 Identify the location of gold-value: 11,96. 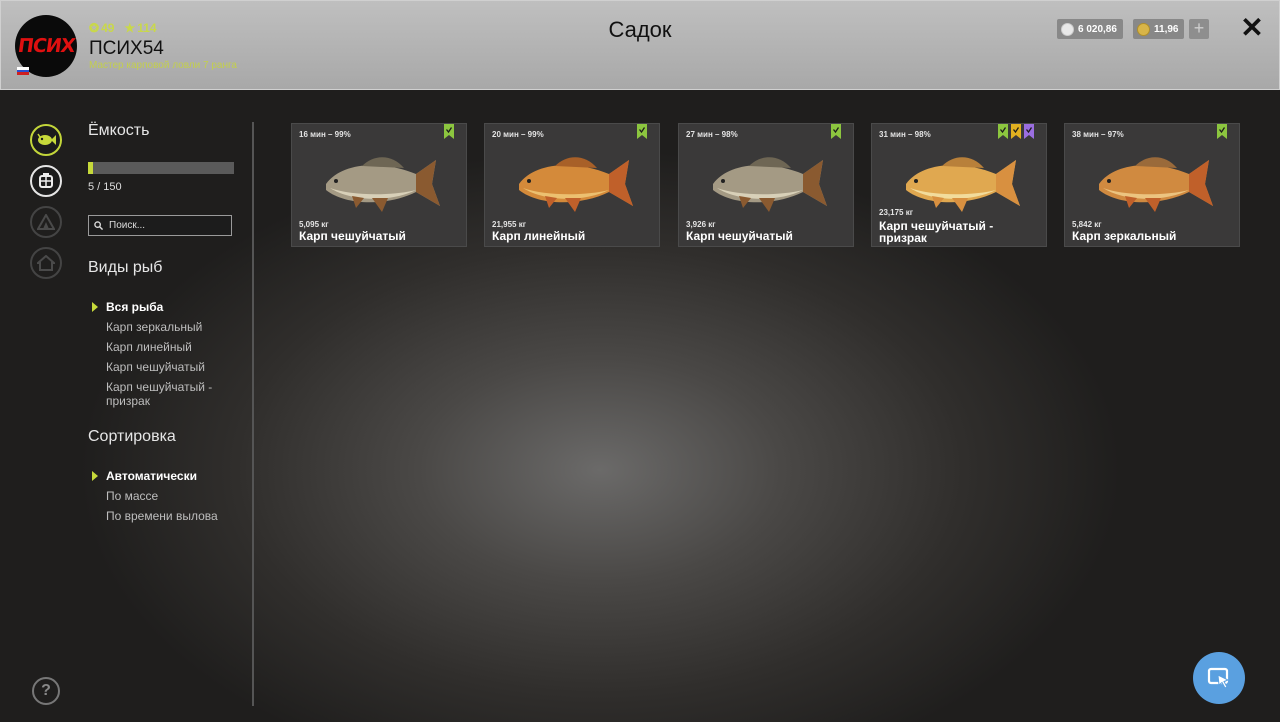
(1166, 29).